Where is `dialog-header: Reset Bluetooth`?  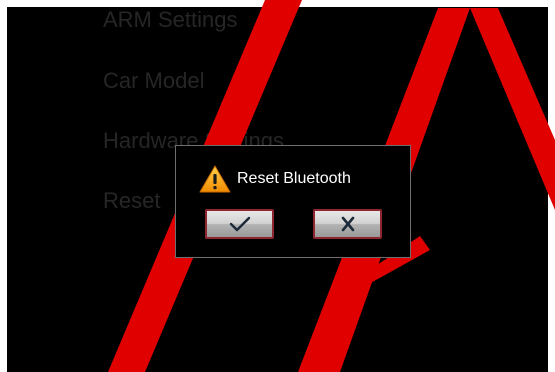
dialog-header: Reset Bluetooth is located at coordinates (275, 179).